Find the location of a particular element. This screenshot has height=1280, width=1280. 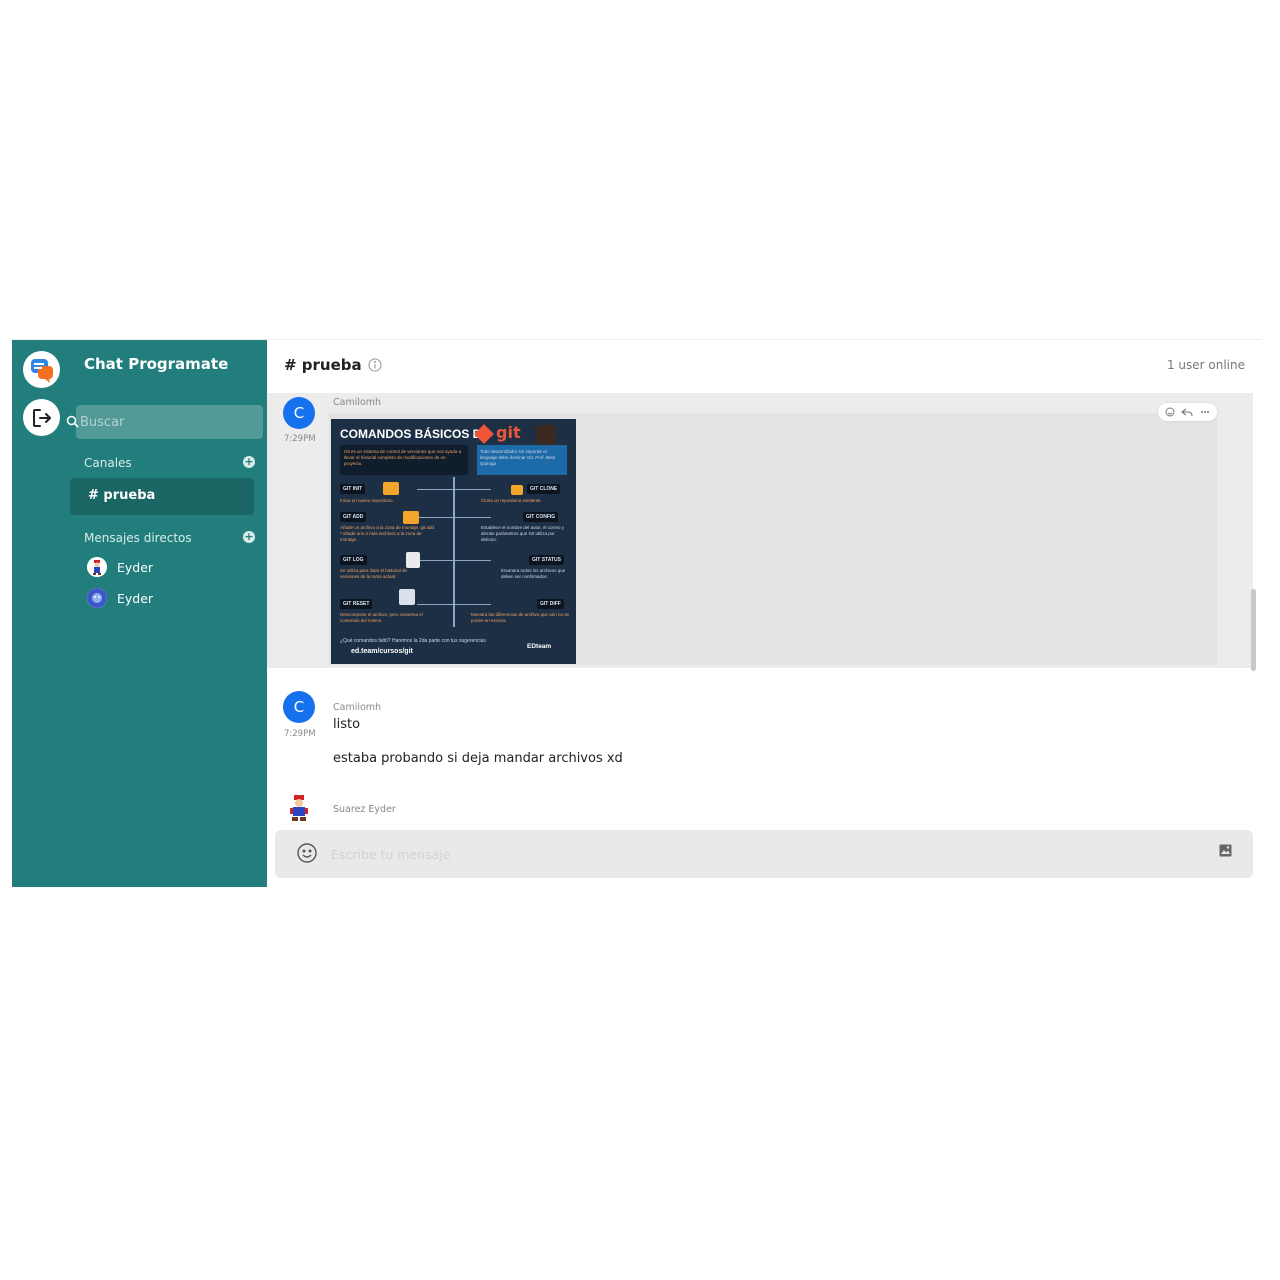

direct-messages-label: Mensajes directos is located at coordinates (138, 538).